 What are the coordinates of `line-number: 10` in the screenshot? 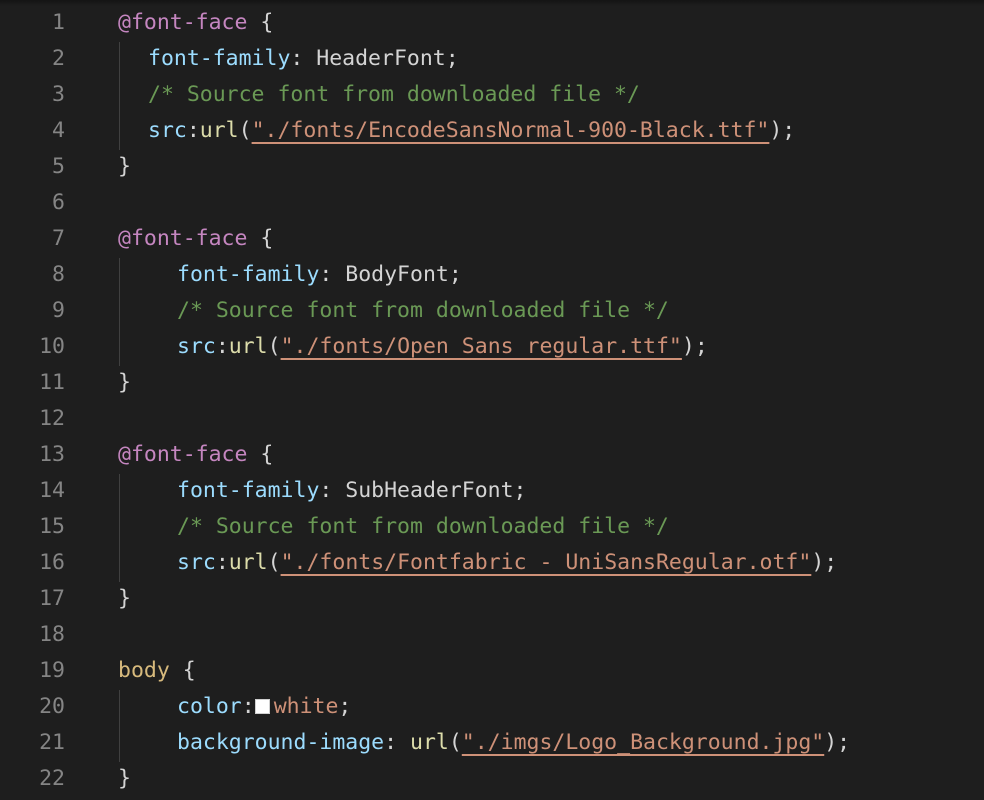 It's located at (52, 346).